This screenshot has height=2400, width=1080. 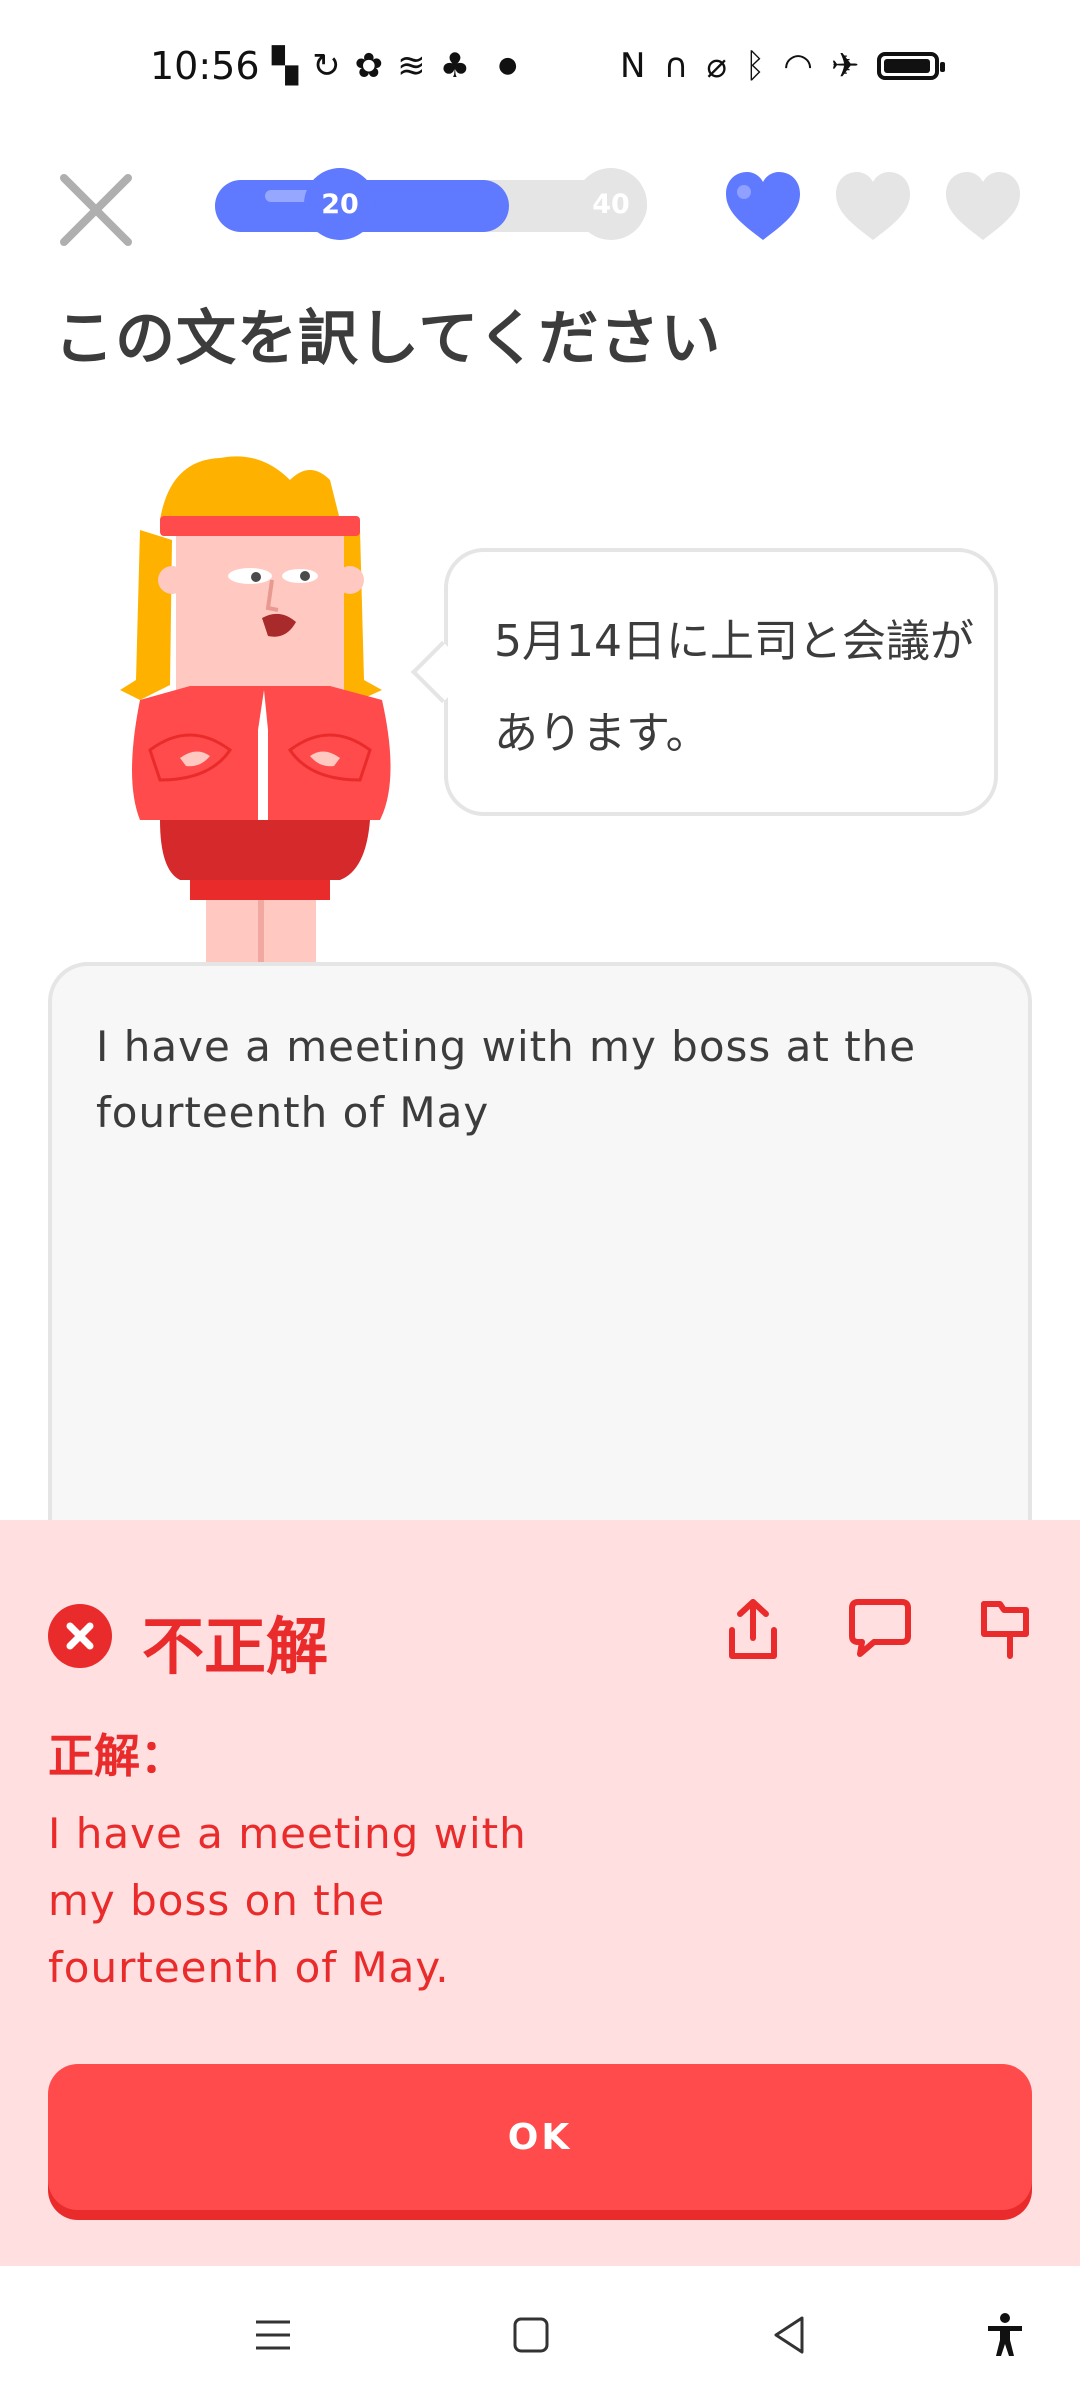 What do you see at coordinates (273, 2335) in the screenshot?
I see `menu-icon` at bounding box center [273, 2335].